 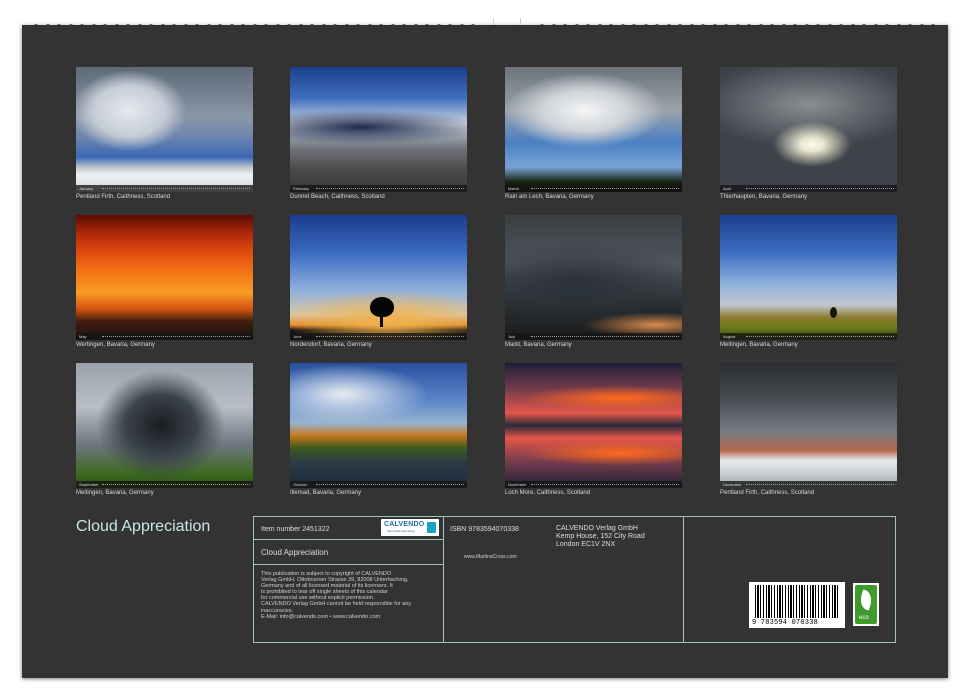 I want to click on month-label: October, so click(x=300, y=484).